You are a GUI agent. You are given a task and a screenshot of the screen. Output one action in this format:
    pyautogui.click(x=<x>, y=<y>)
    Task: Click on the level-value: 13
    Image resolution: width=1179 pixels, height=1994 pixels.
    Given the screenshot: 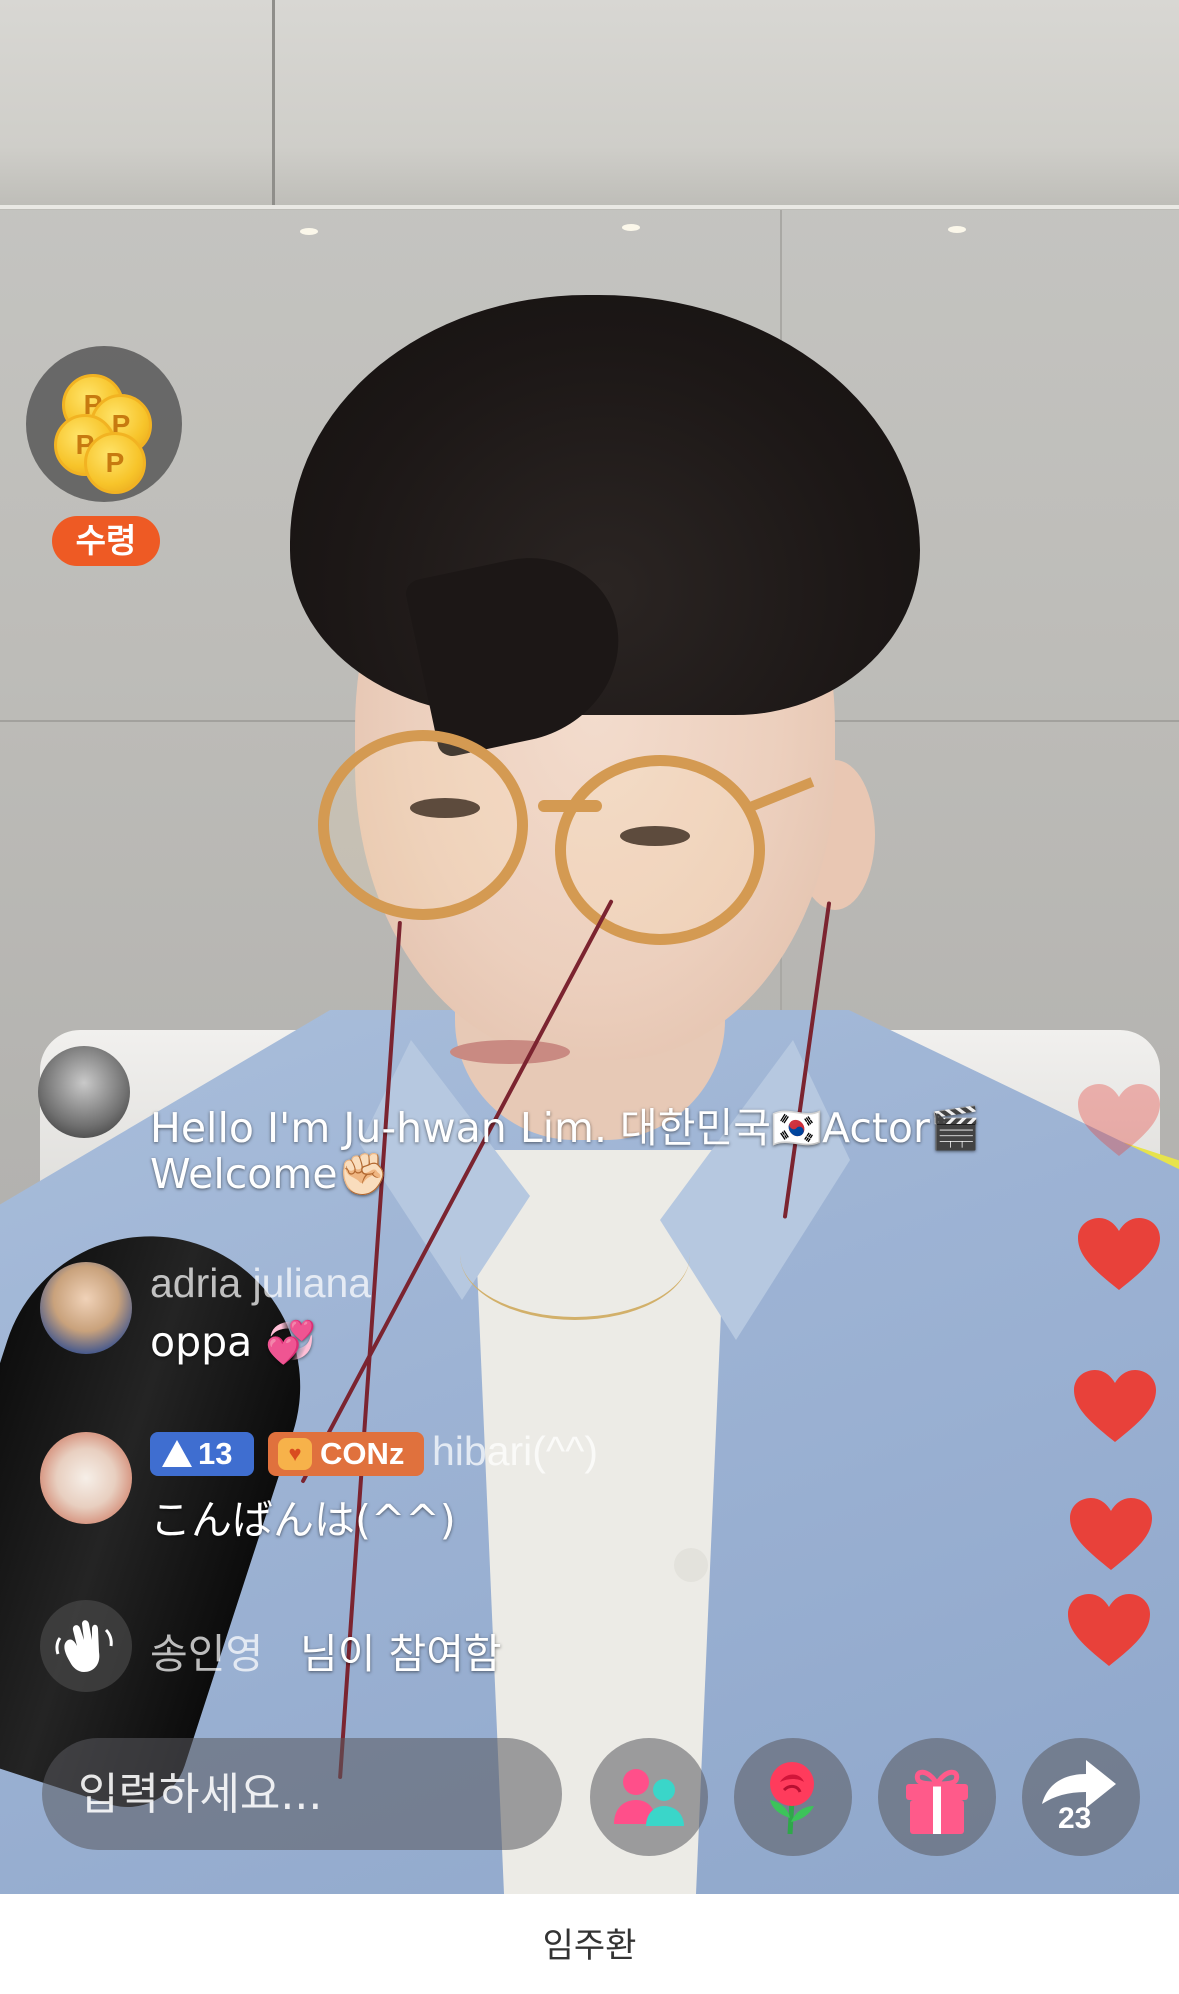 What is the action you would take?
    pyautogui.click(x=215, y=1453)
    